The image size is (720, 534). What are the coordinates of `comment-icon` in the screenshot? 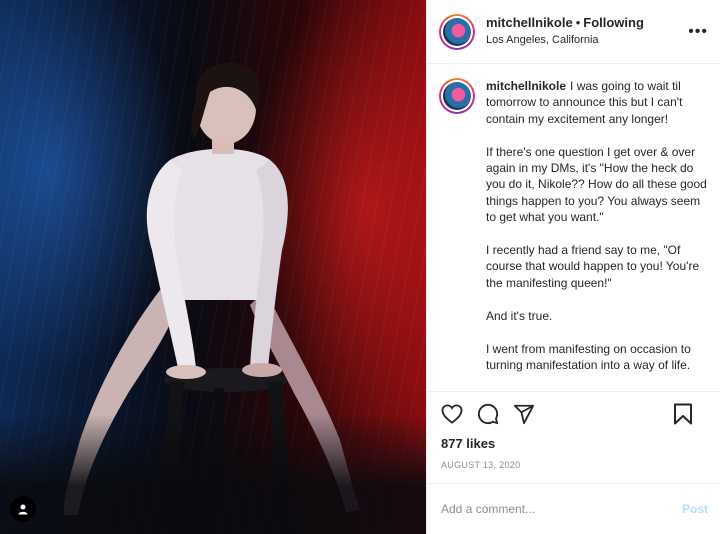 It's located at (488, 414).